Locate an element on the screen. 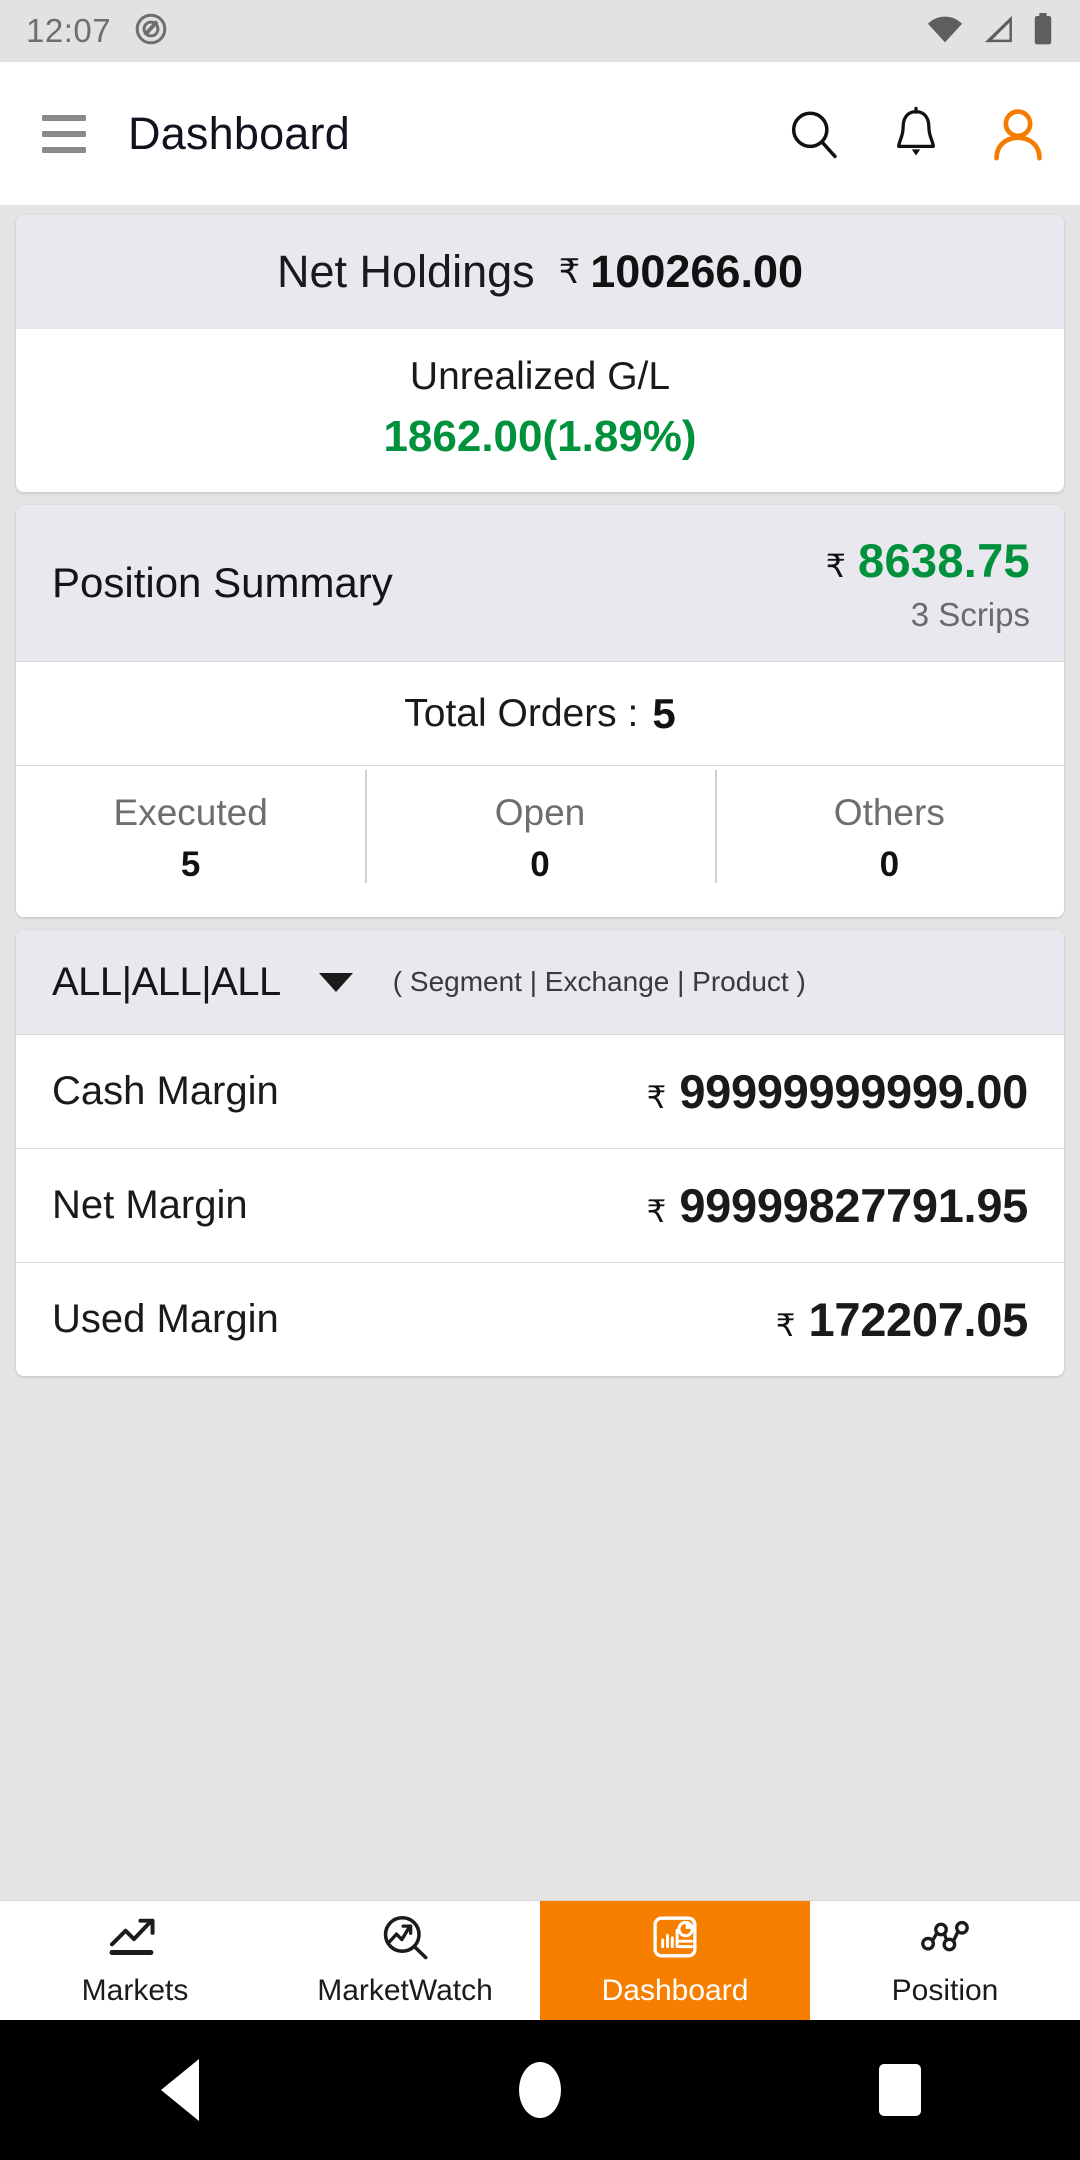 The width and height of the screenshot is (1080, 2160). wifi-icon is located at coordinates (945, 31).